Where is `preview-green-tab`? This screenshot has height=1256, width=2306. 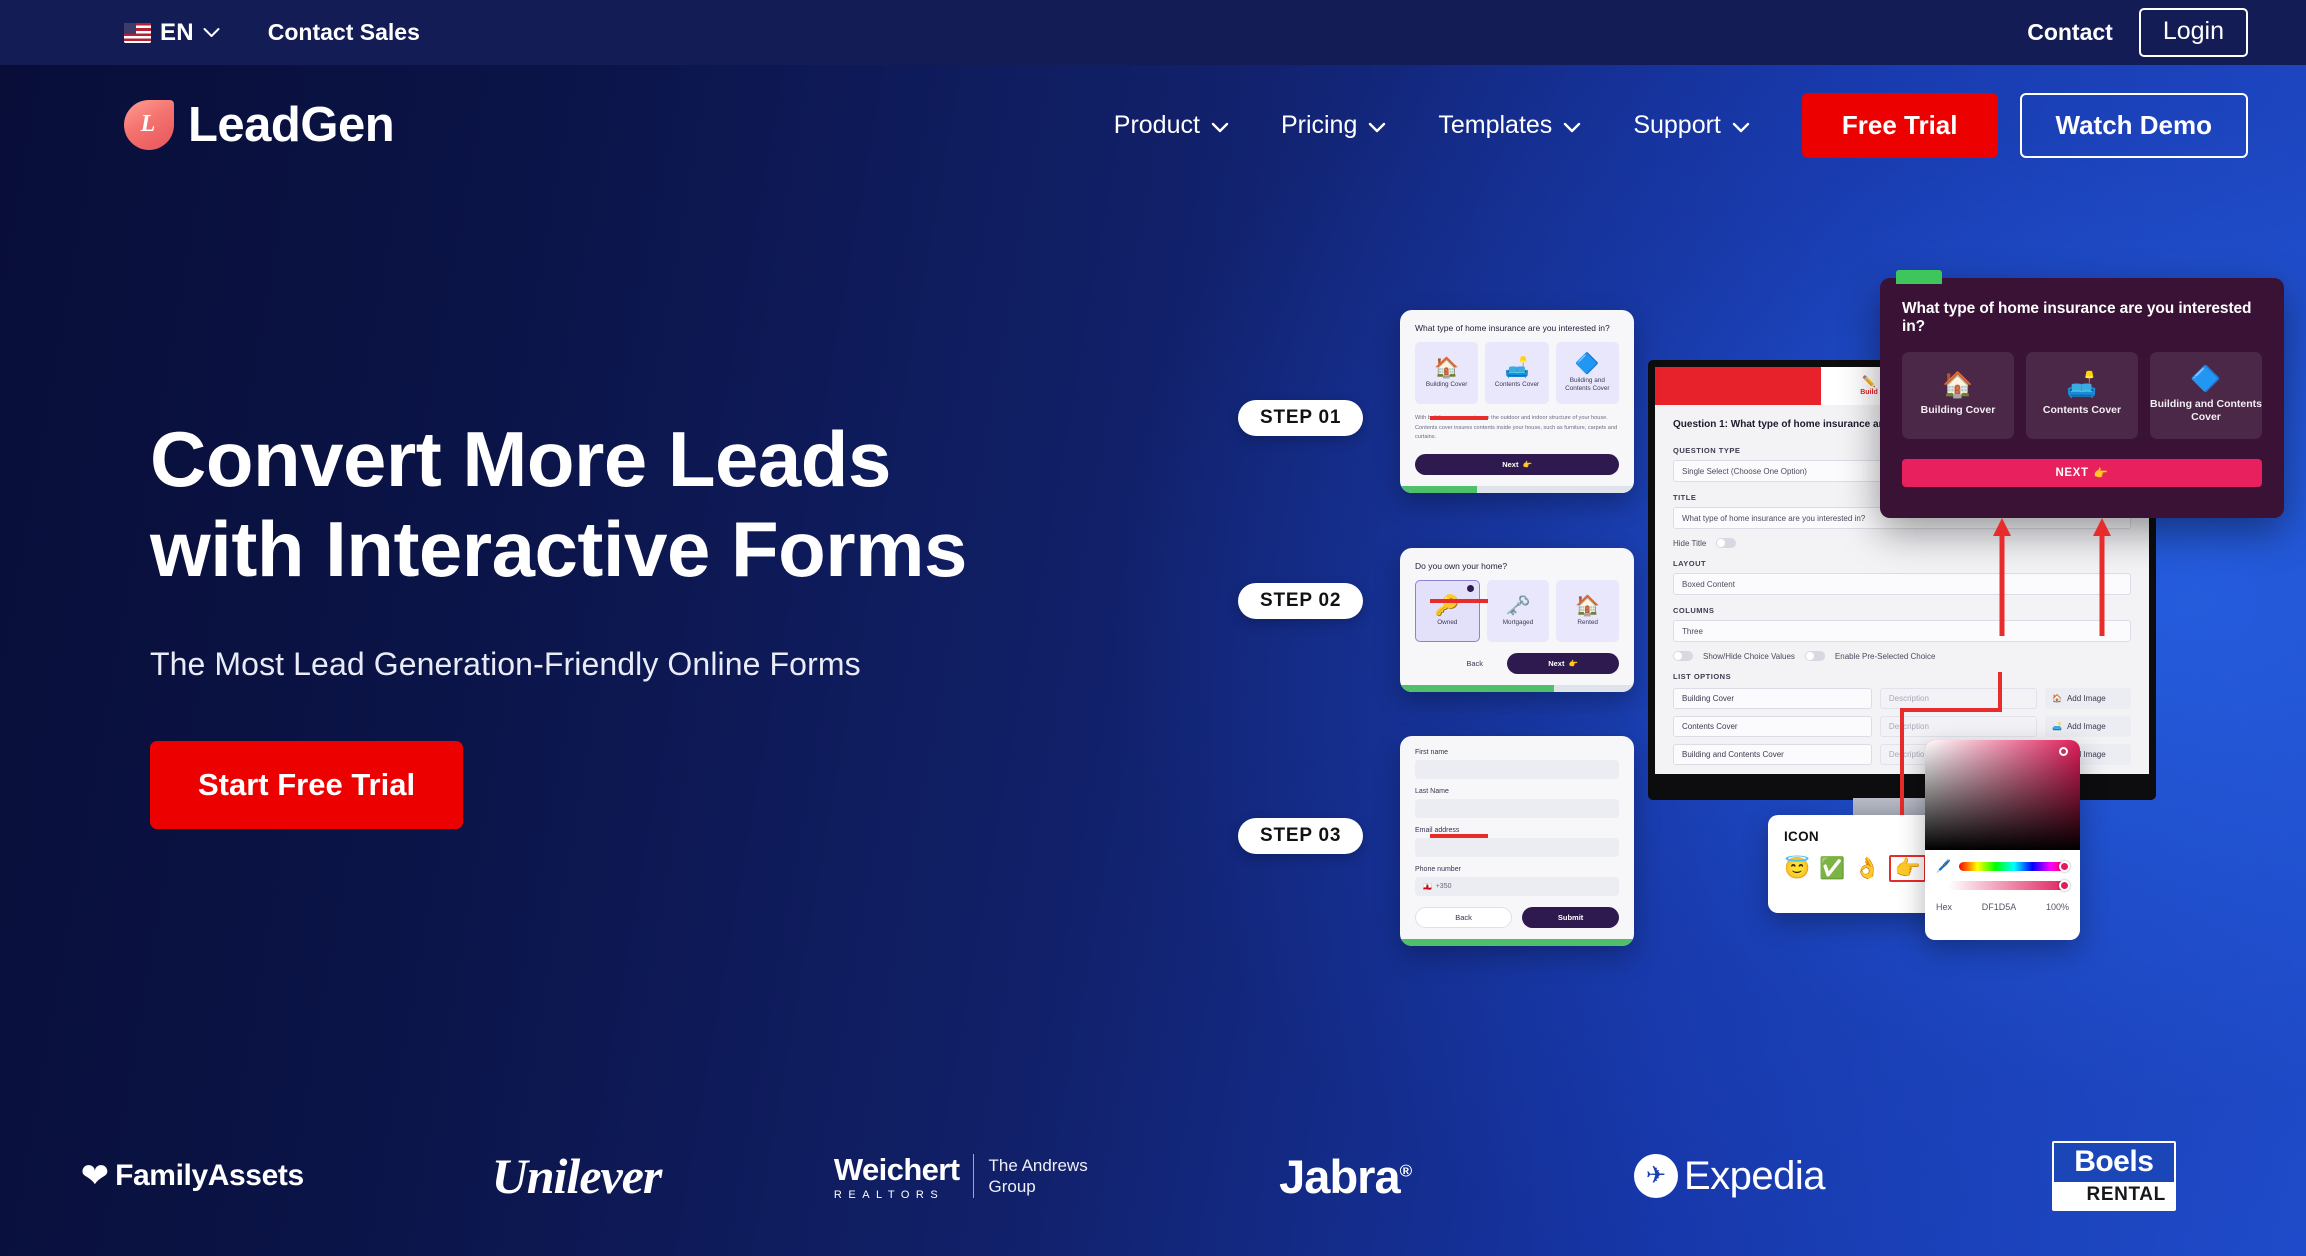
preview-green-tab is located at coordinates (1919, 277).